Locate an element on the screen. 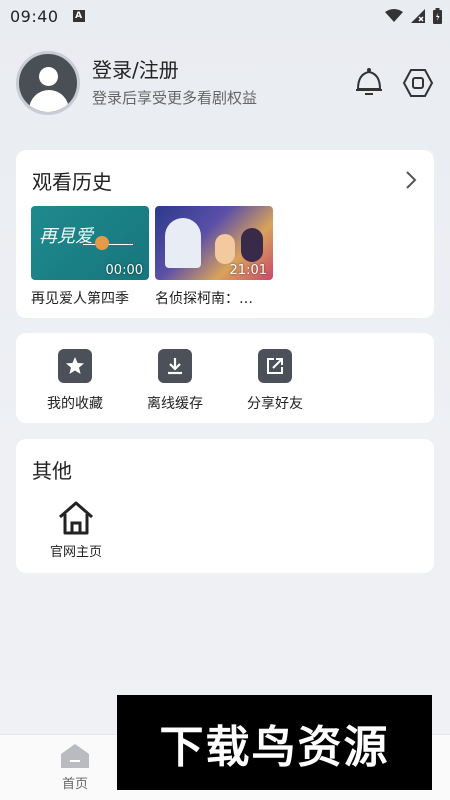  official-website-button: 官网主页 is located at coordinates (76, 529).